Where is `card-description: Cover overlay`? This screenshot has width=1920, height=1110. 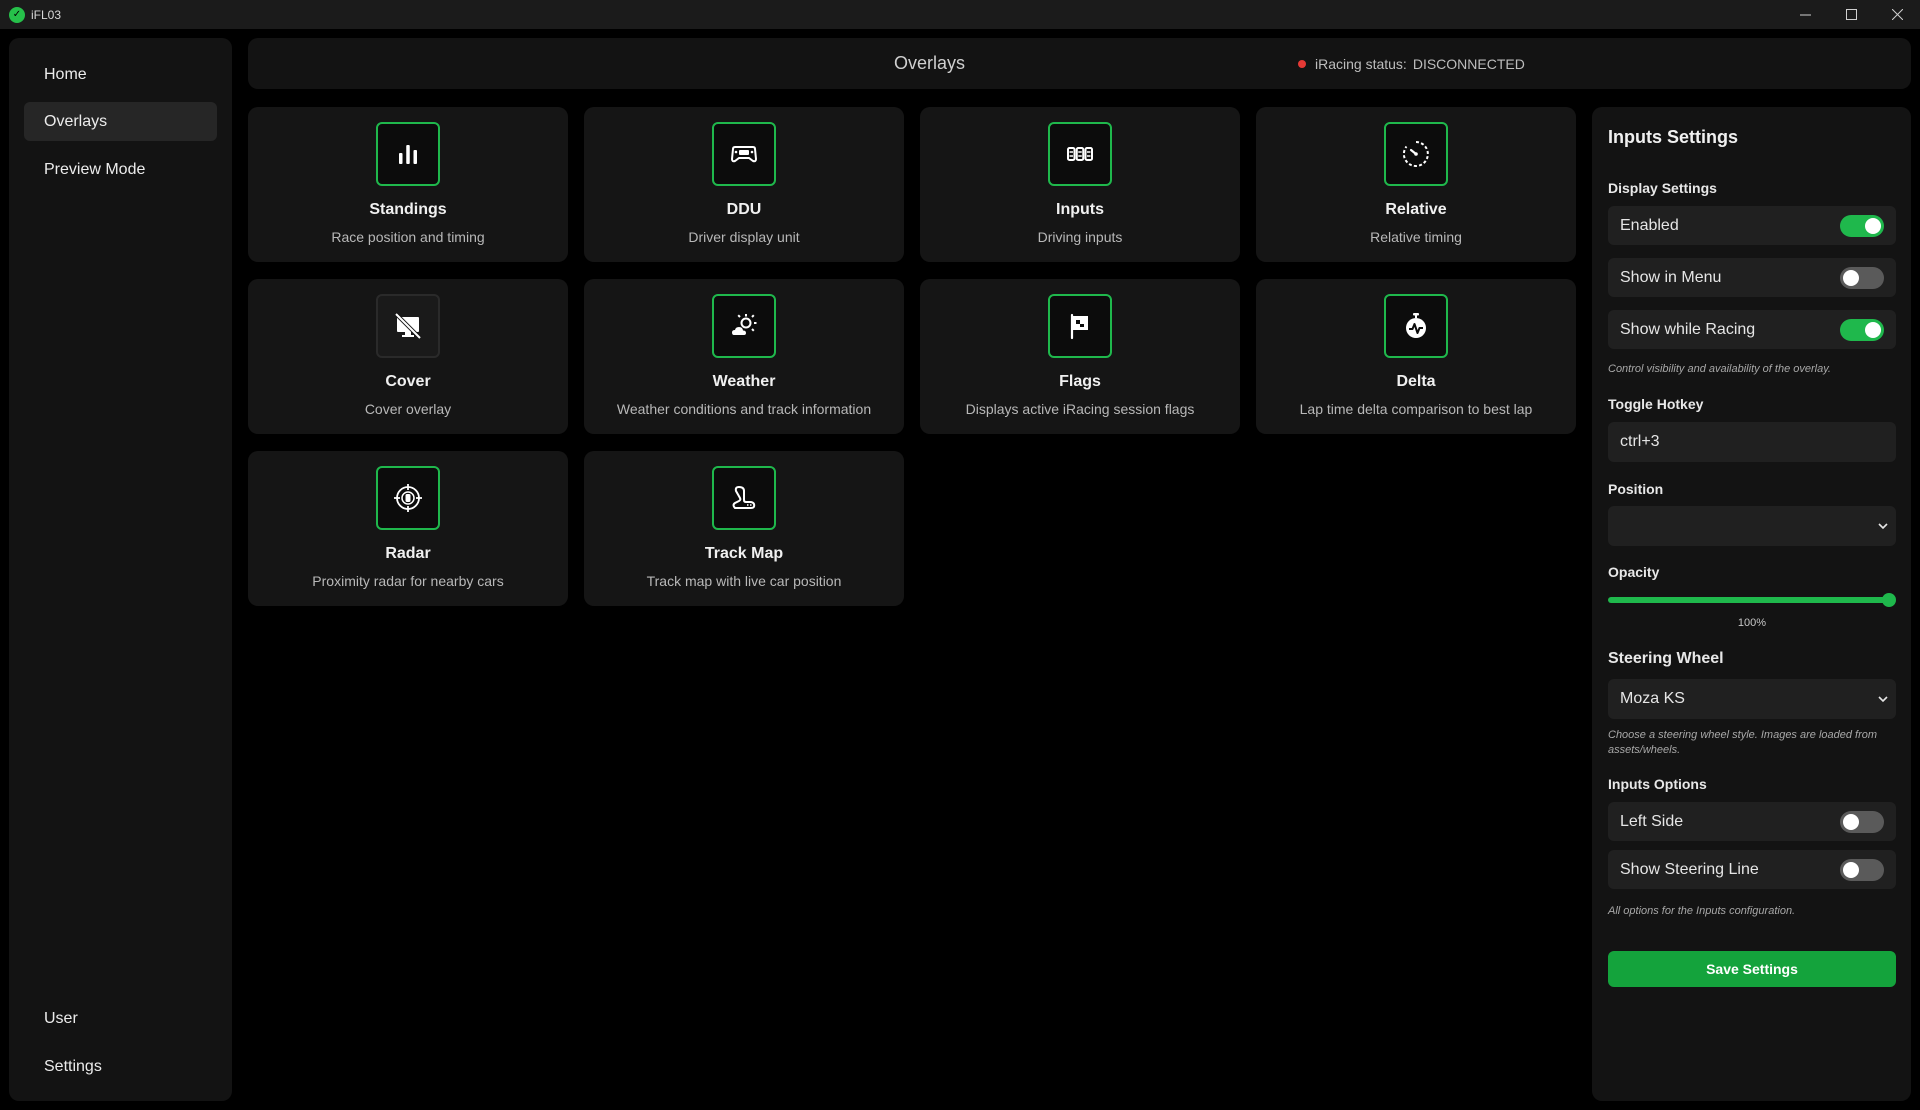
card-description: Cover overlay is located at coordinates (408, 409).